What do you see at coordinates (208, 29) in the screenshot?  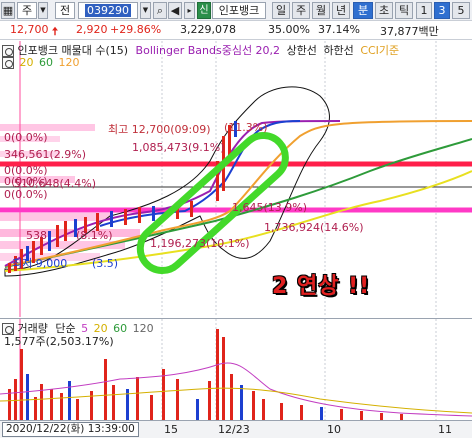 I see `volume-value: 3,229,078` at bounding box center [208, 29].